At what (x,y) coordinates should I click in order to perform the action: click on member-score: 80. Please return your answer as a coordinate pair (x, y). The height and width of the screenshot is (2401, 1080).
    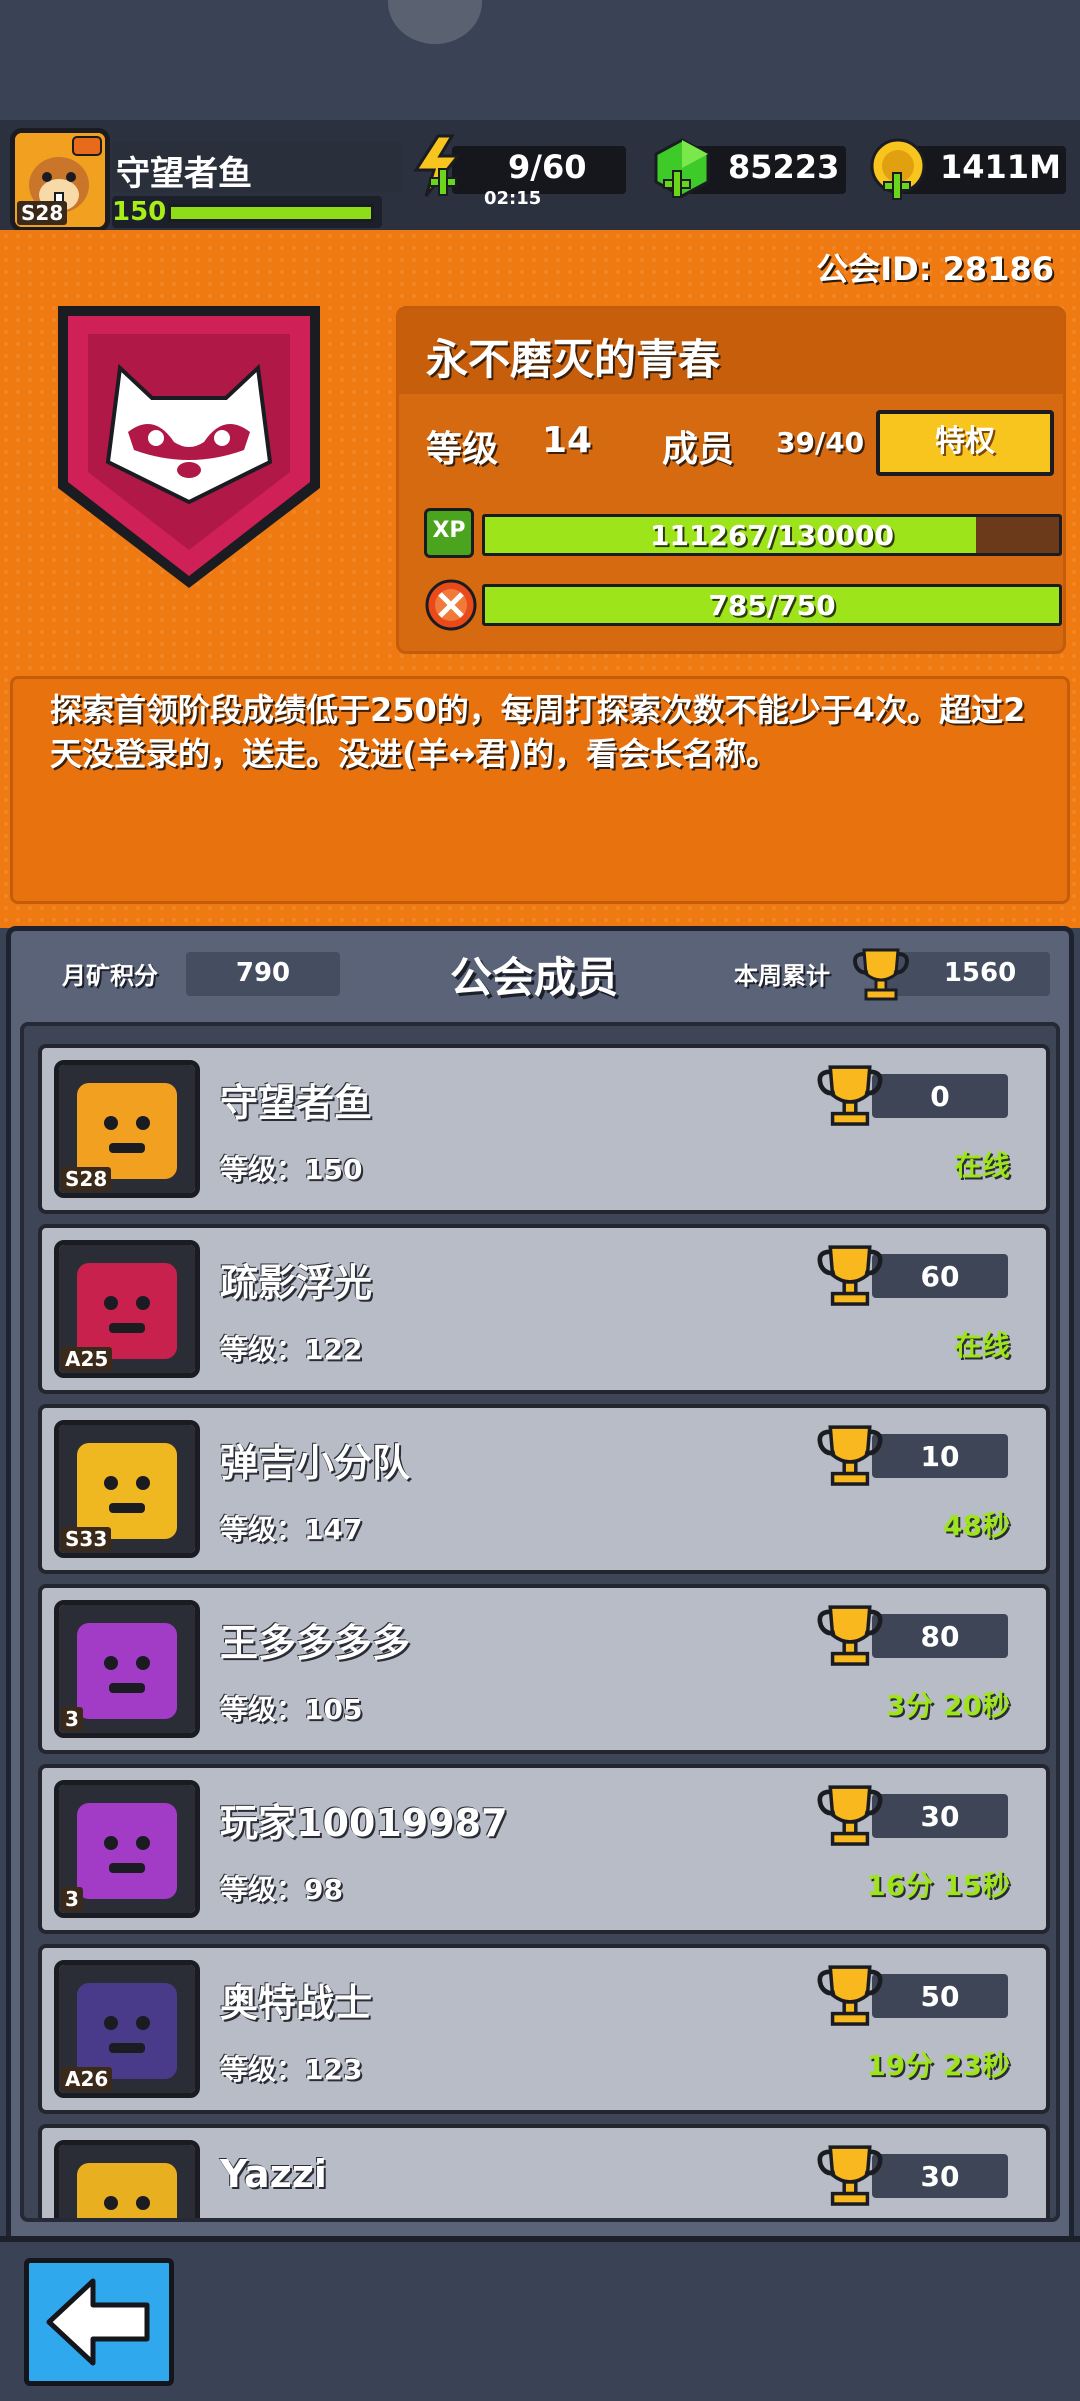
    Looking at the image, I should click on (940, 1636).